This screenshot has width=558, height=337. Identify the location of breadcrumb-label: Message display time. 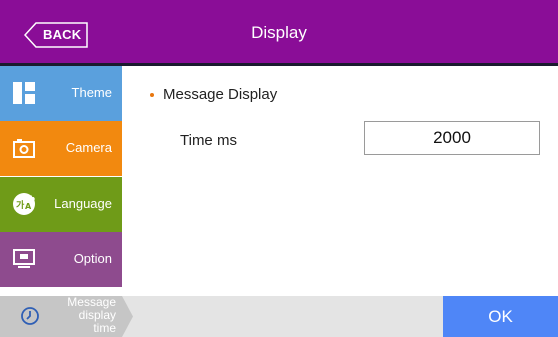
(84, 315).